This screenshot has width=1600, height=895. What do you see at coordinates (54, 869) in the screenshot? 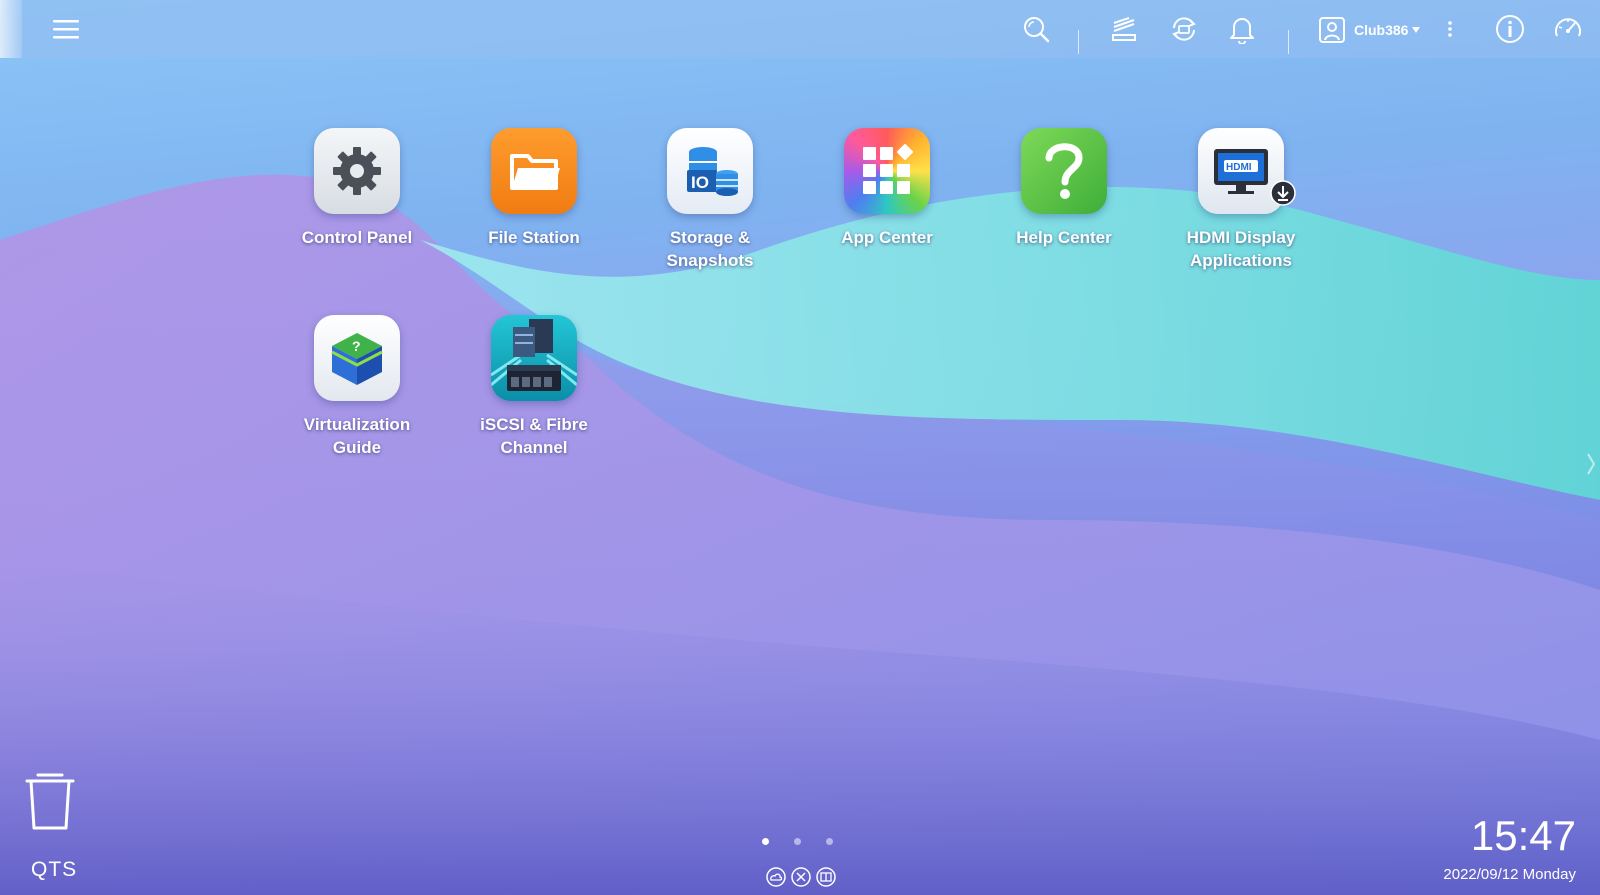
I see `os-label: QTS` at bounding box center [54, 869].